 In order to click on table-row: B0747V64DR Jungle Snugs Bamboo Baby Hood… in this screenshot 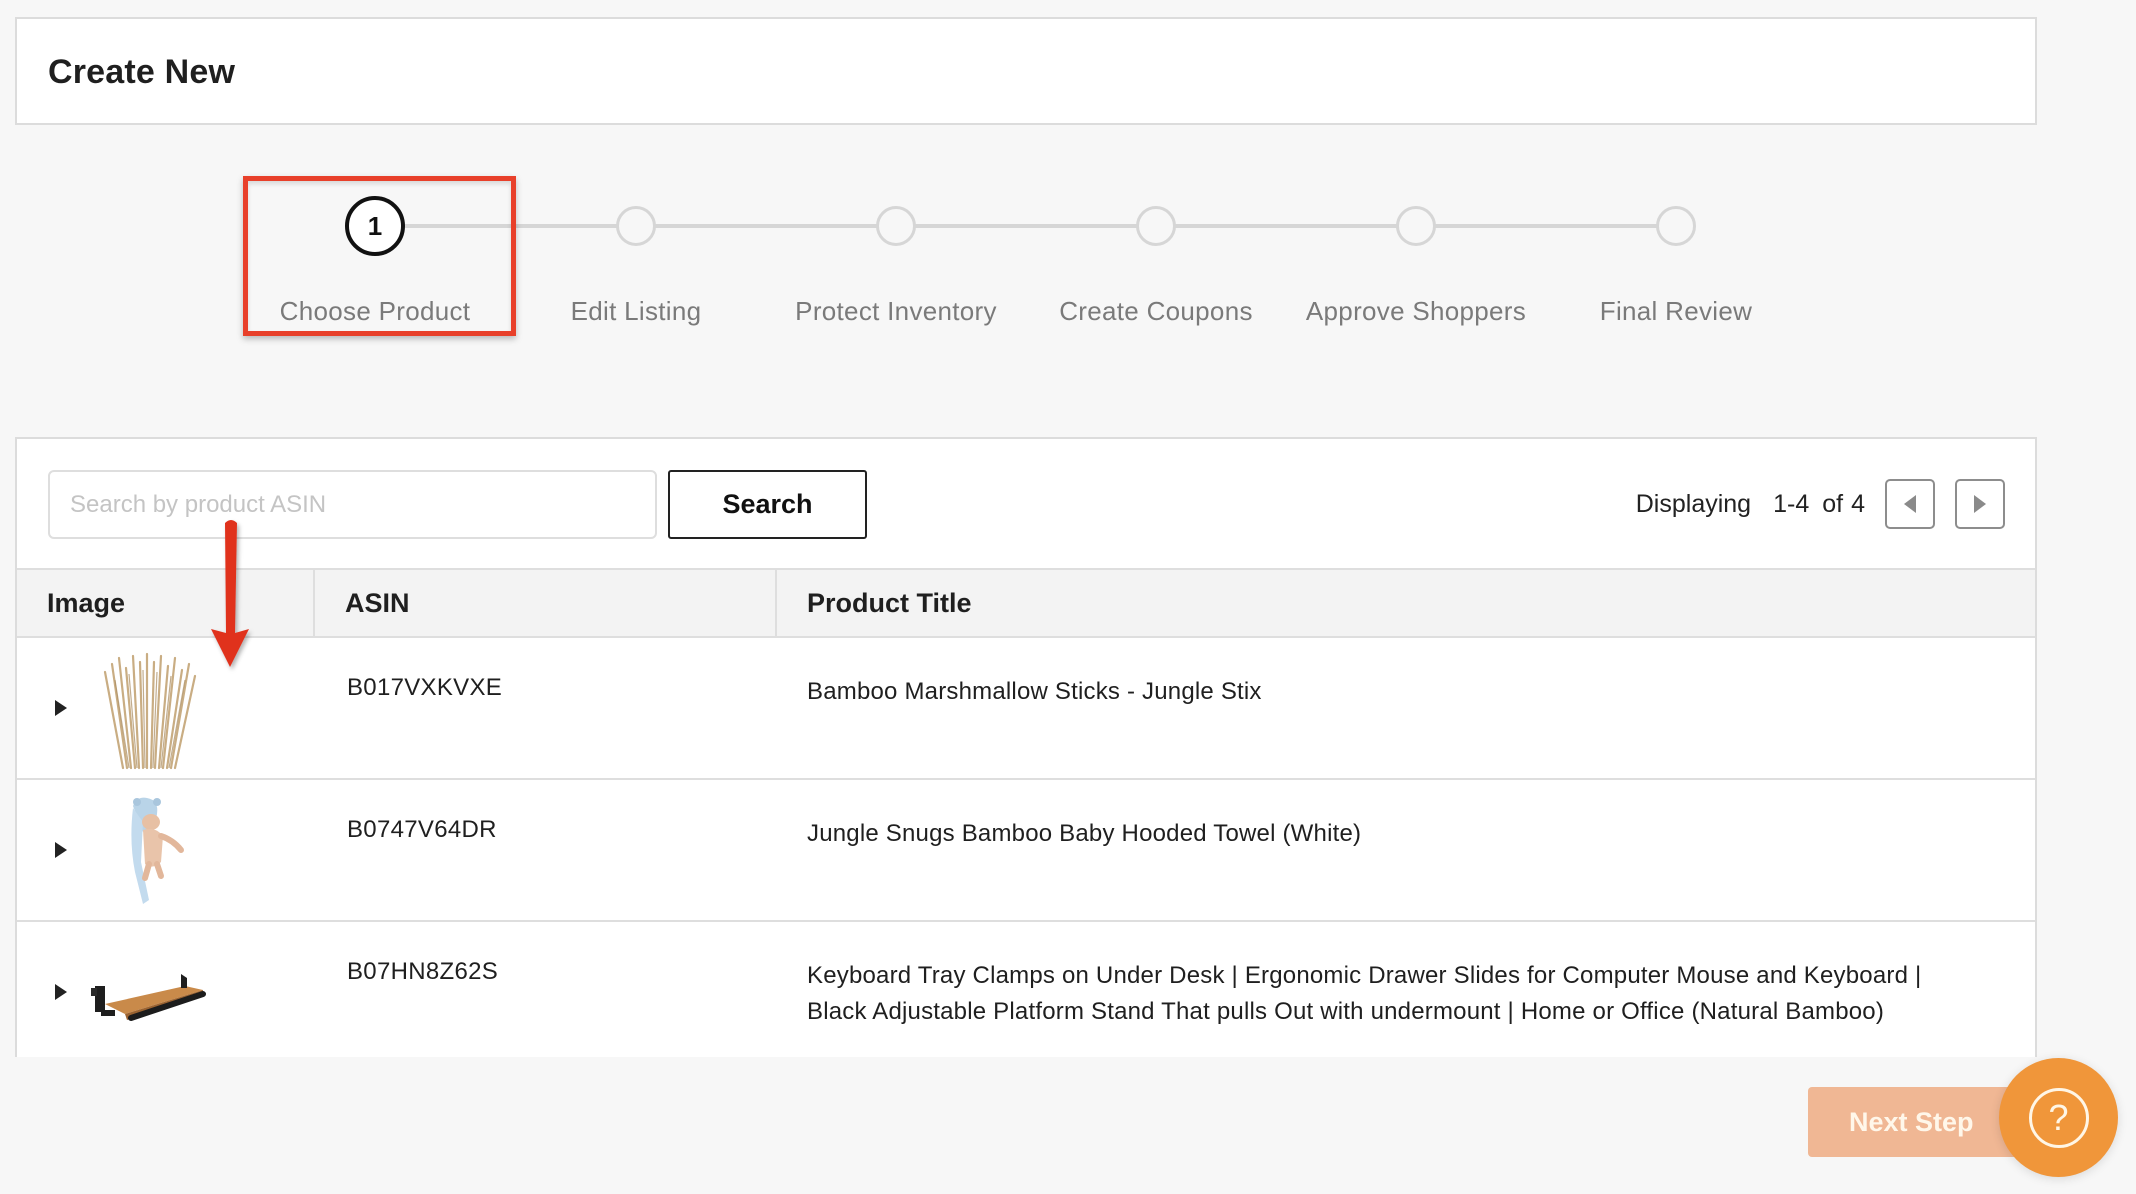, I will do `click(1026, 851)`.